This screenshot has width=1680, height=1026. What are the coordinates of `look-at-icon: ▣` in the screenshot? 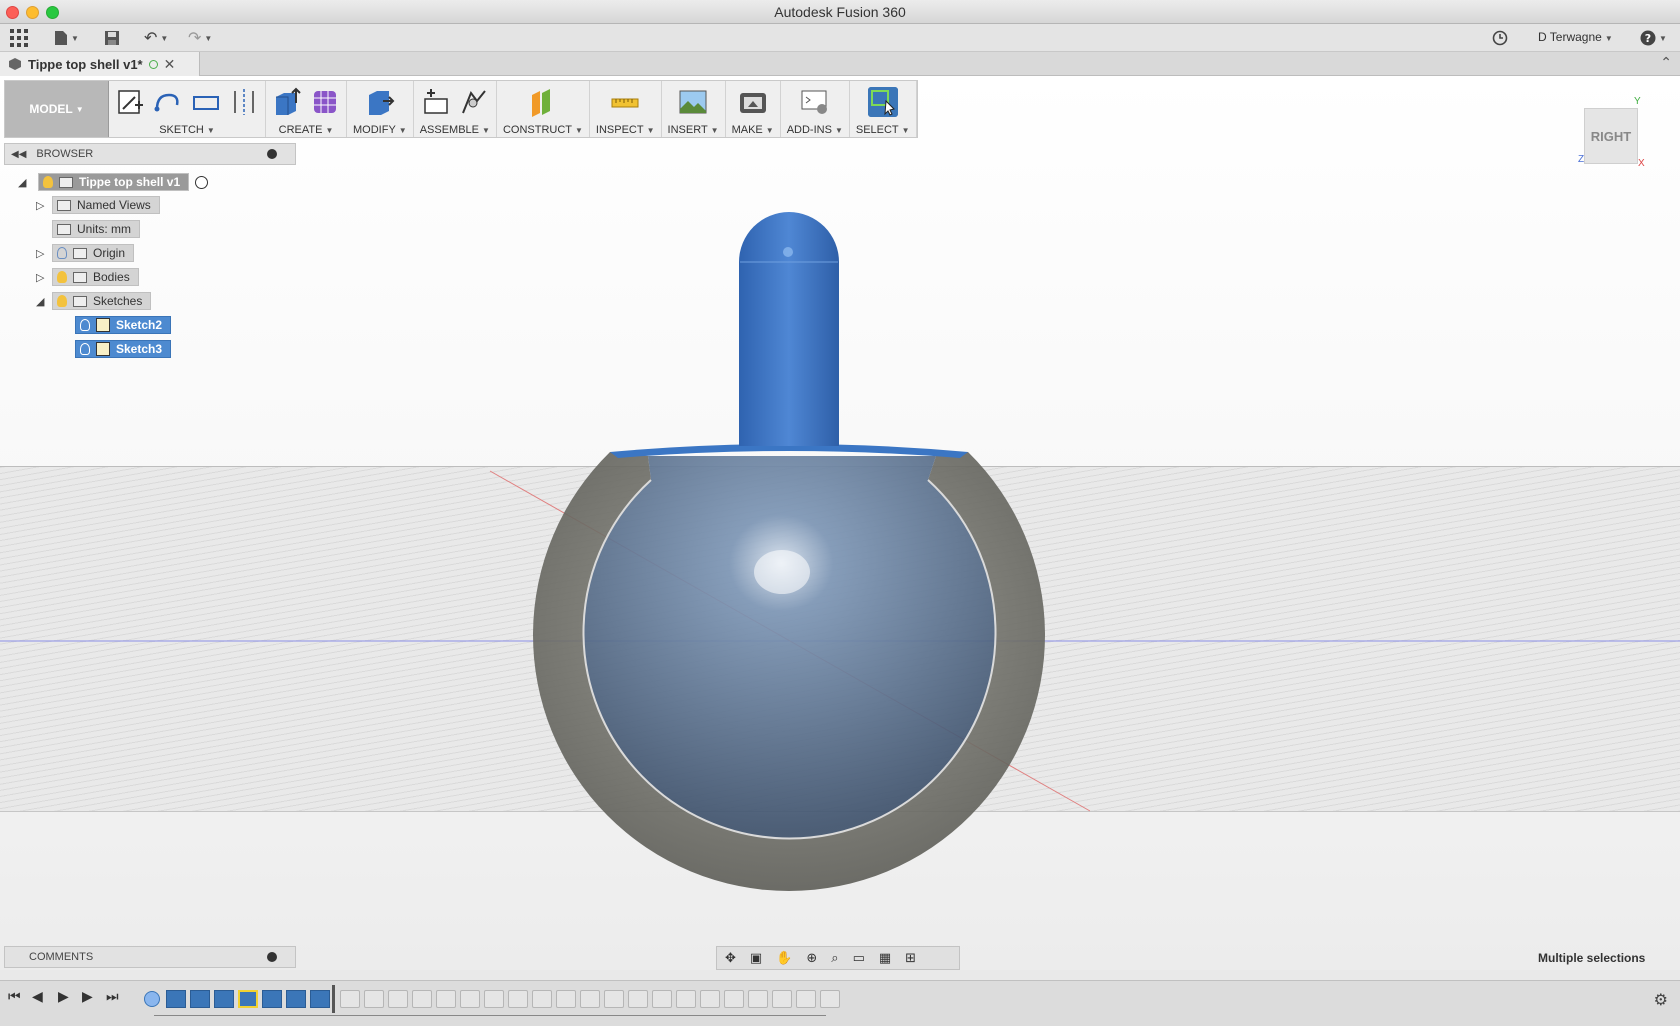 It's located at (756, 958).